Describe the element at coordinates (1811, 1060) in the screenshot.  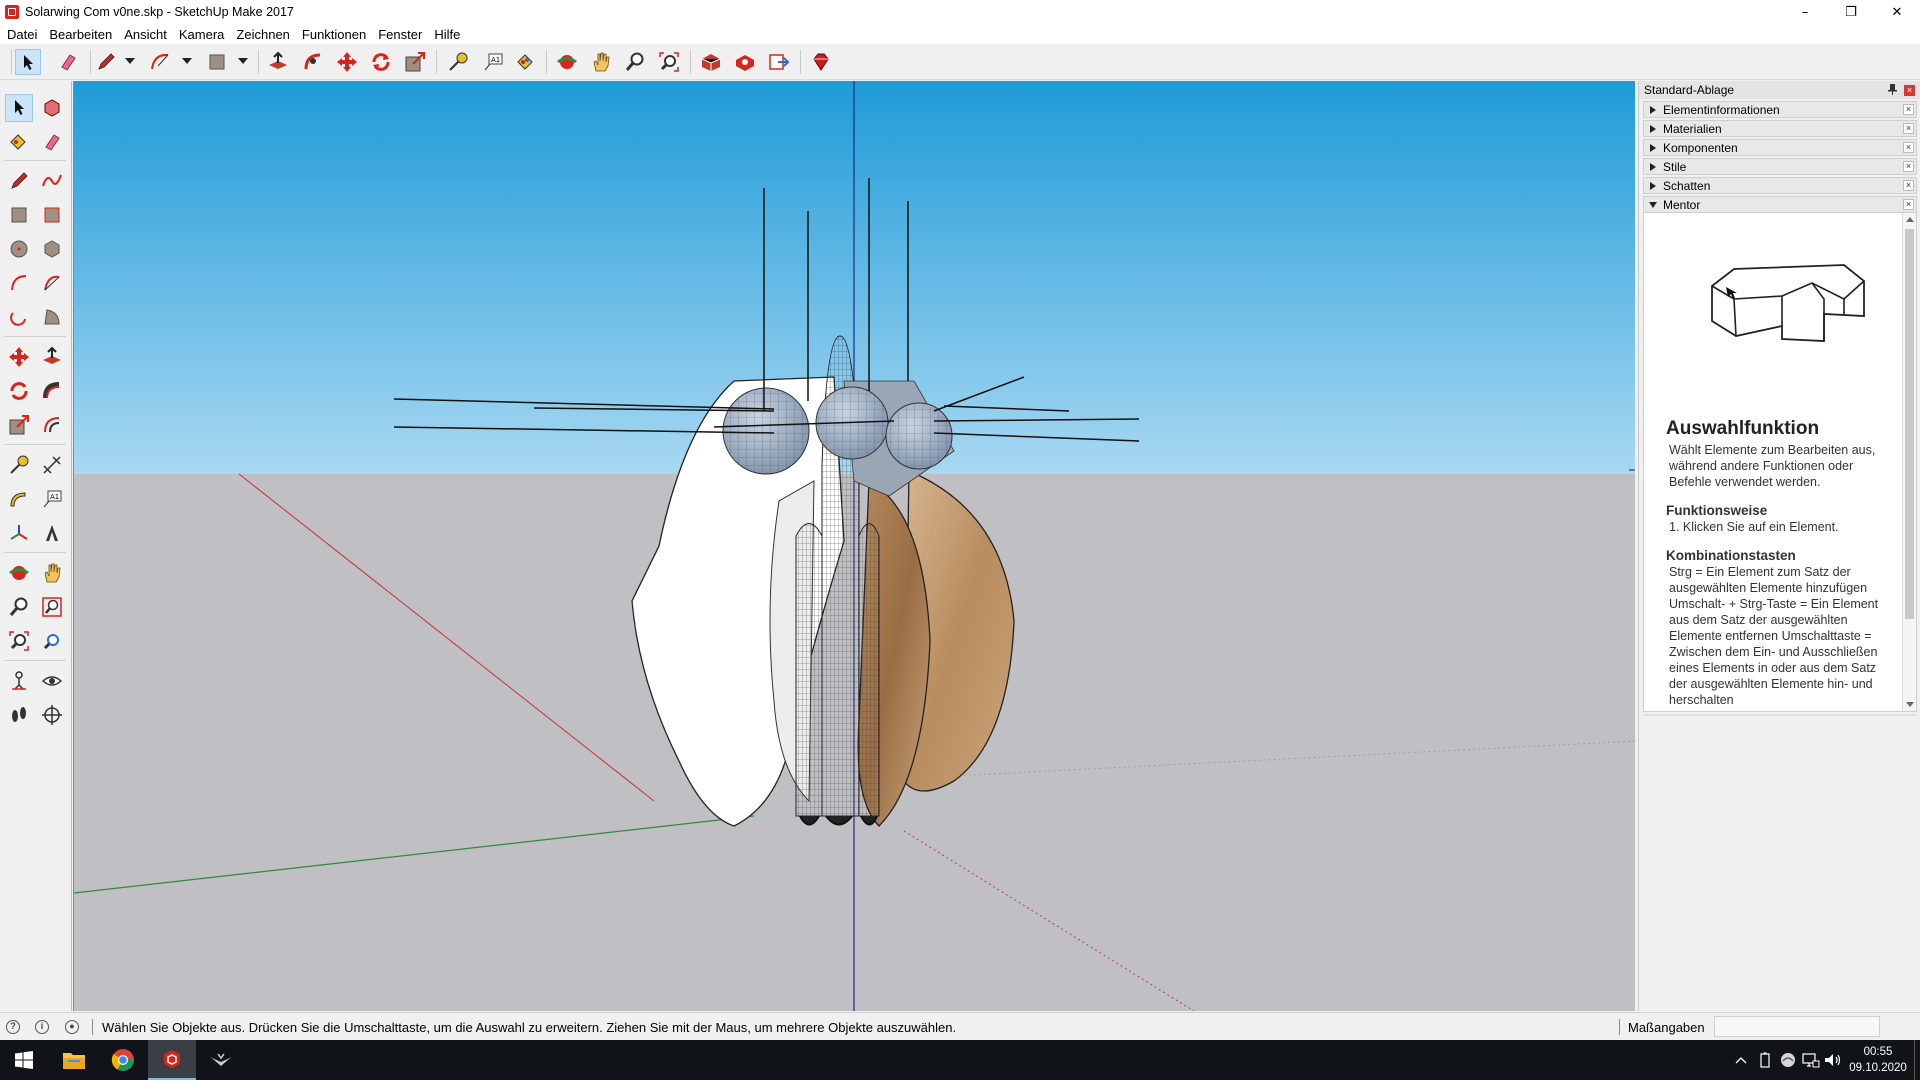
I see `network-icon` at that location.